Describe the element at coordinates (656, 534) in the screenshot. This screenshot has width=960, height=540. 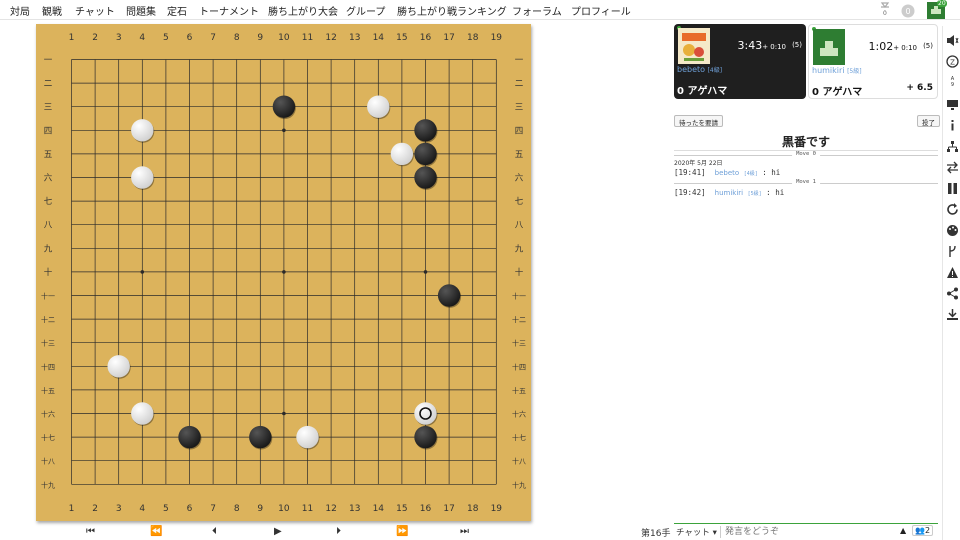
I see `move-number: 第16手` at that location.